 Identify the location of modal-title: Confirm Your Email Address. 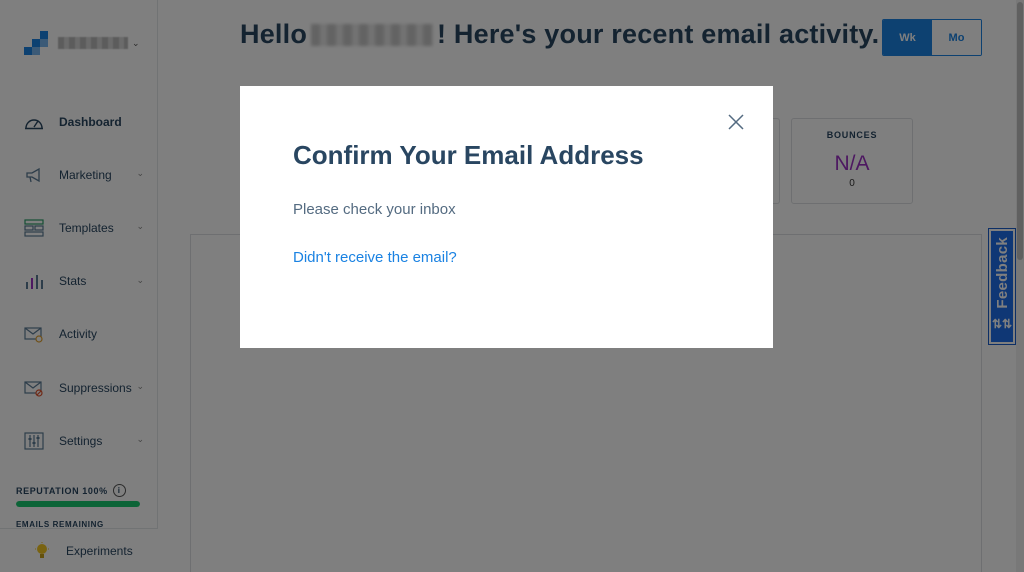
(468, 155).